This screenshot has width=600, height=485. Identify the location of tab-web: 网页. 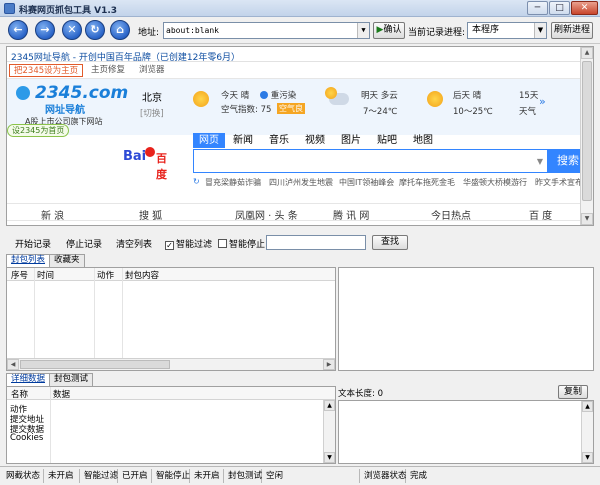
(209, 140).